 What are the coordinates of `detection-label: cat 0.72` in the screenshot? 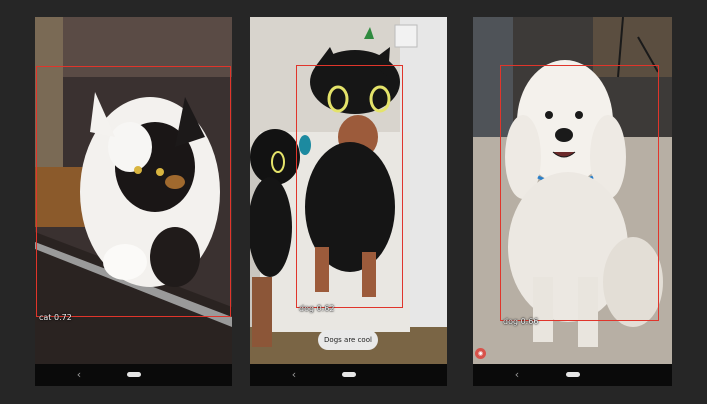 It's located at (55, 317).